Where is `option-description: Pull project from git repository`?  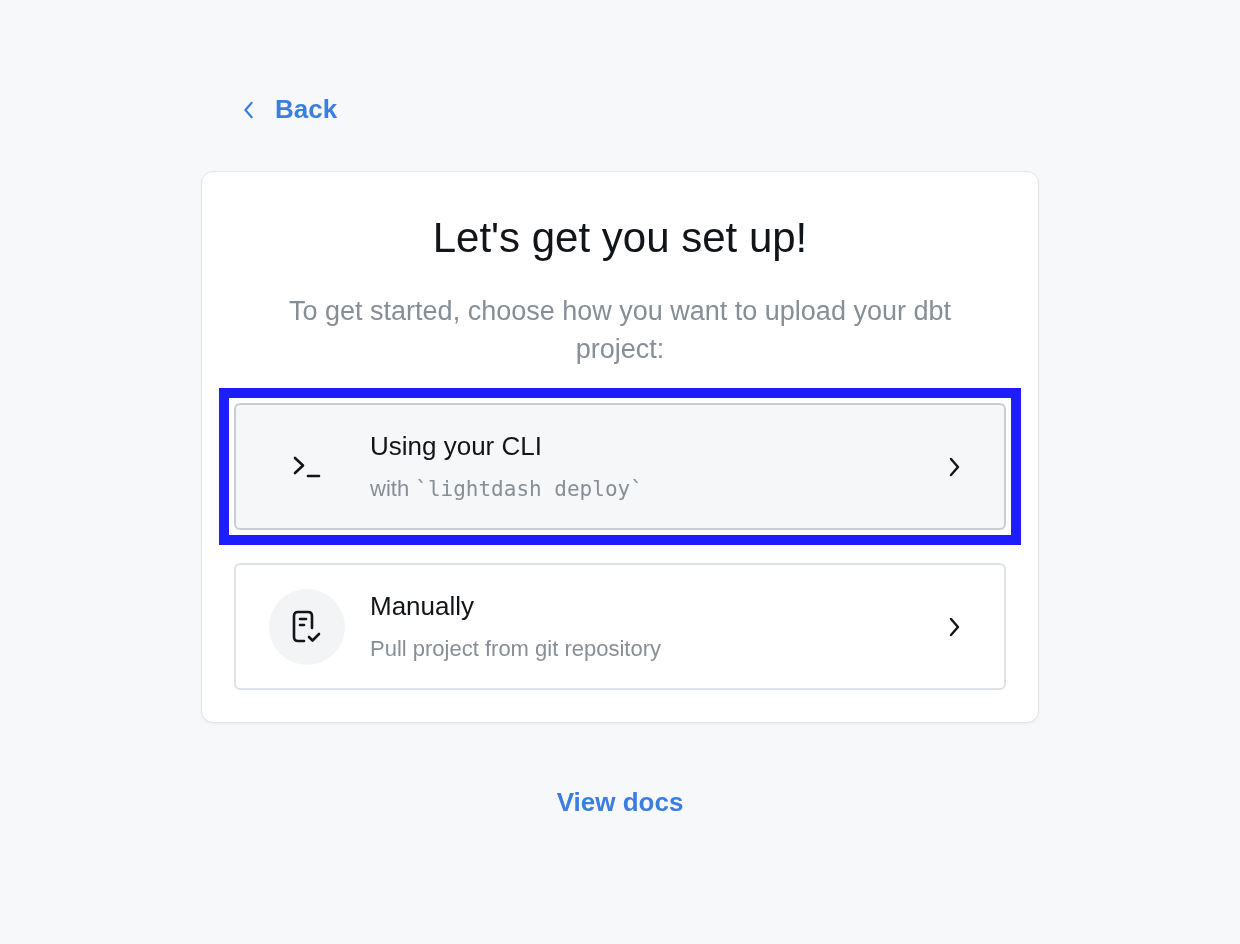 option-description: Pull project from git repository is located at coordinates (516, 648).